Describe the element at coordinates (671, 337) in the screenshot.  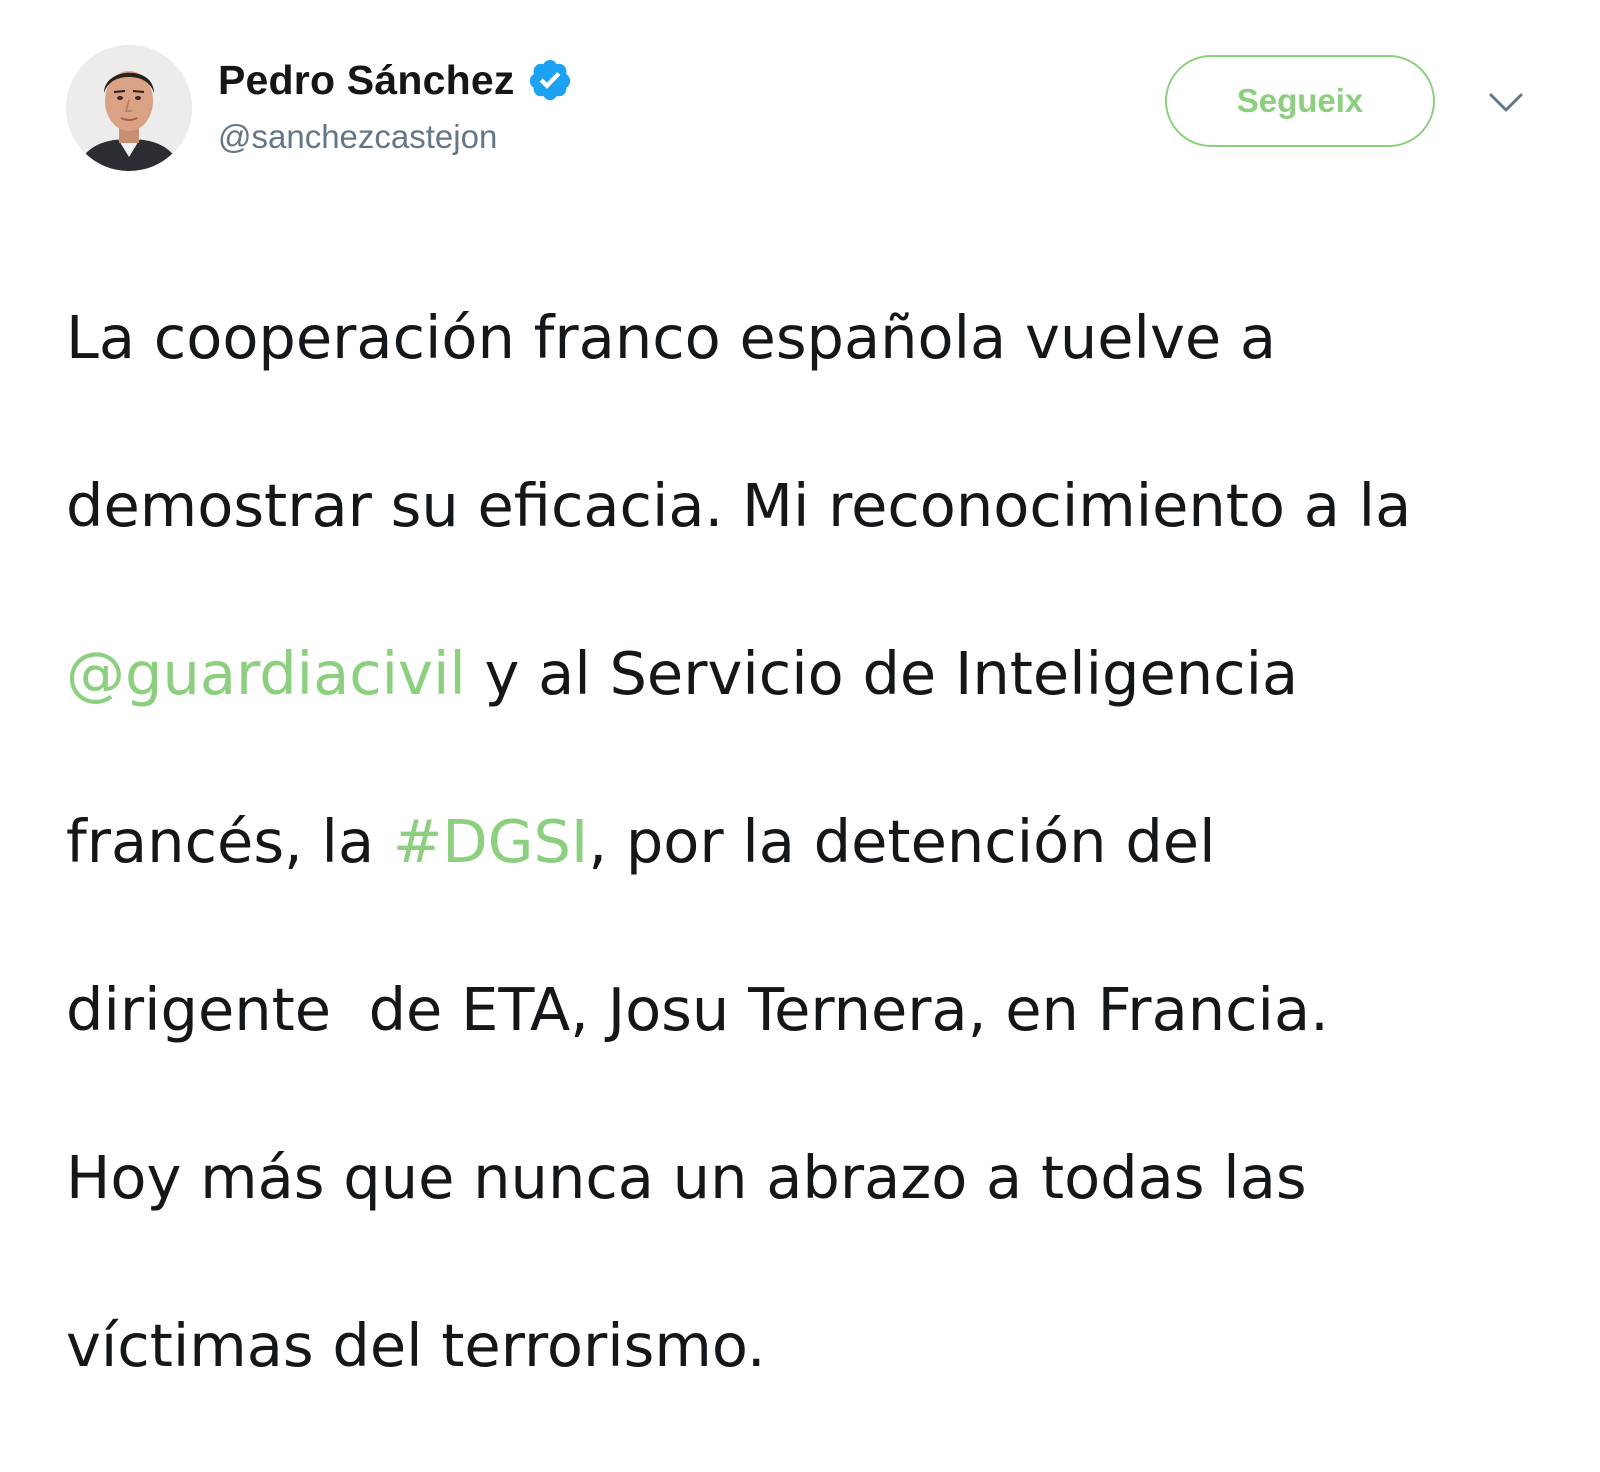
I see `tweet-text-segment: La cooperación franco española vuelve a` at that location.